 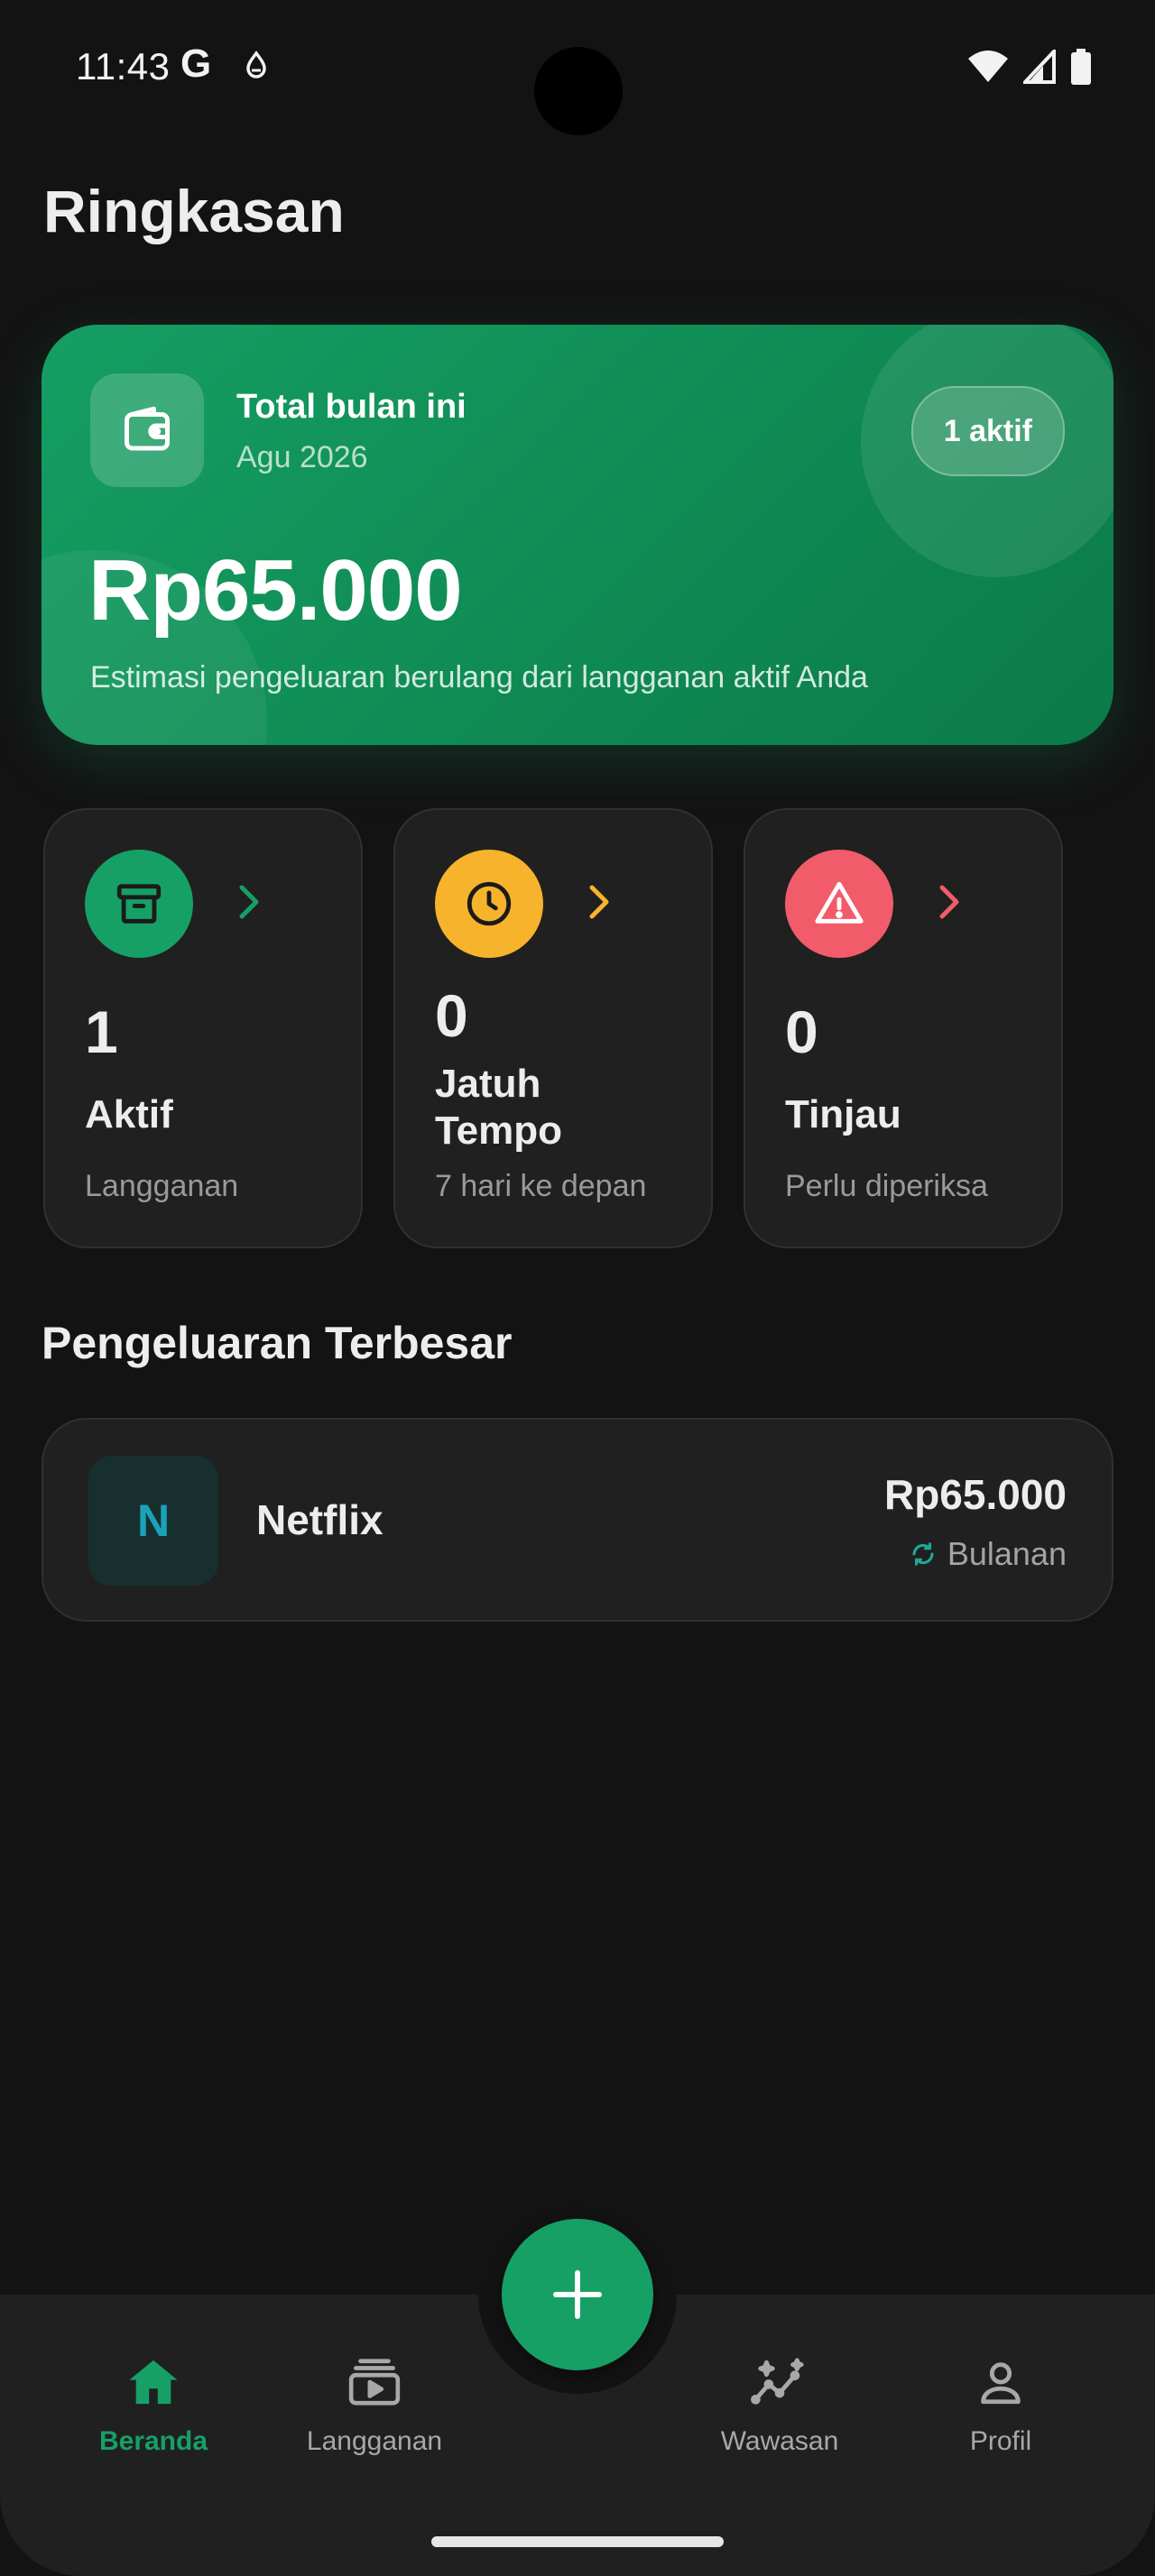 I want to click on stat-label: Aktif, so click(x=129, y=1114).